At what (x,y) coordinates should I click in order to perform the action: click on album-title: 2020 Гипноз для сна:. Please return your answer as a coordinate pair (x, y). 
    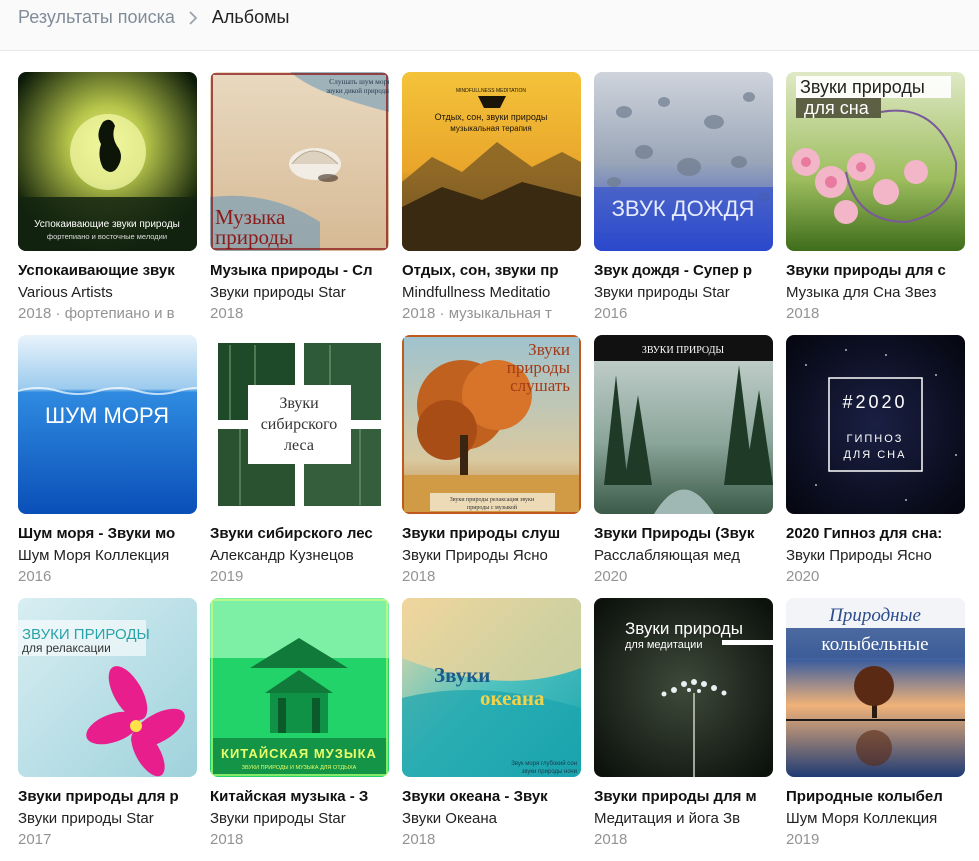
    Looking at the image, I should click on (875, 534).